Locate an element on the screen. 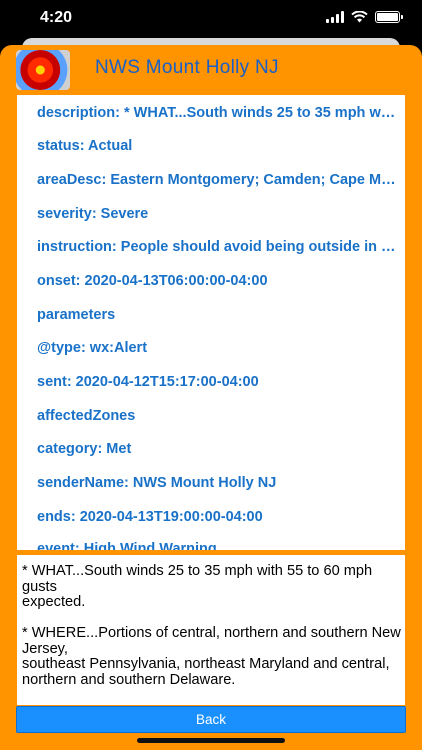  list-item: severity: Severe is located at coordinates (217, 214).